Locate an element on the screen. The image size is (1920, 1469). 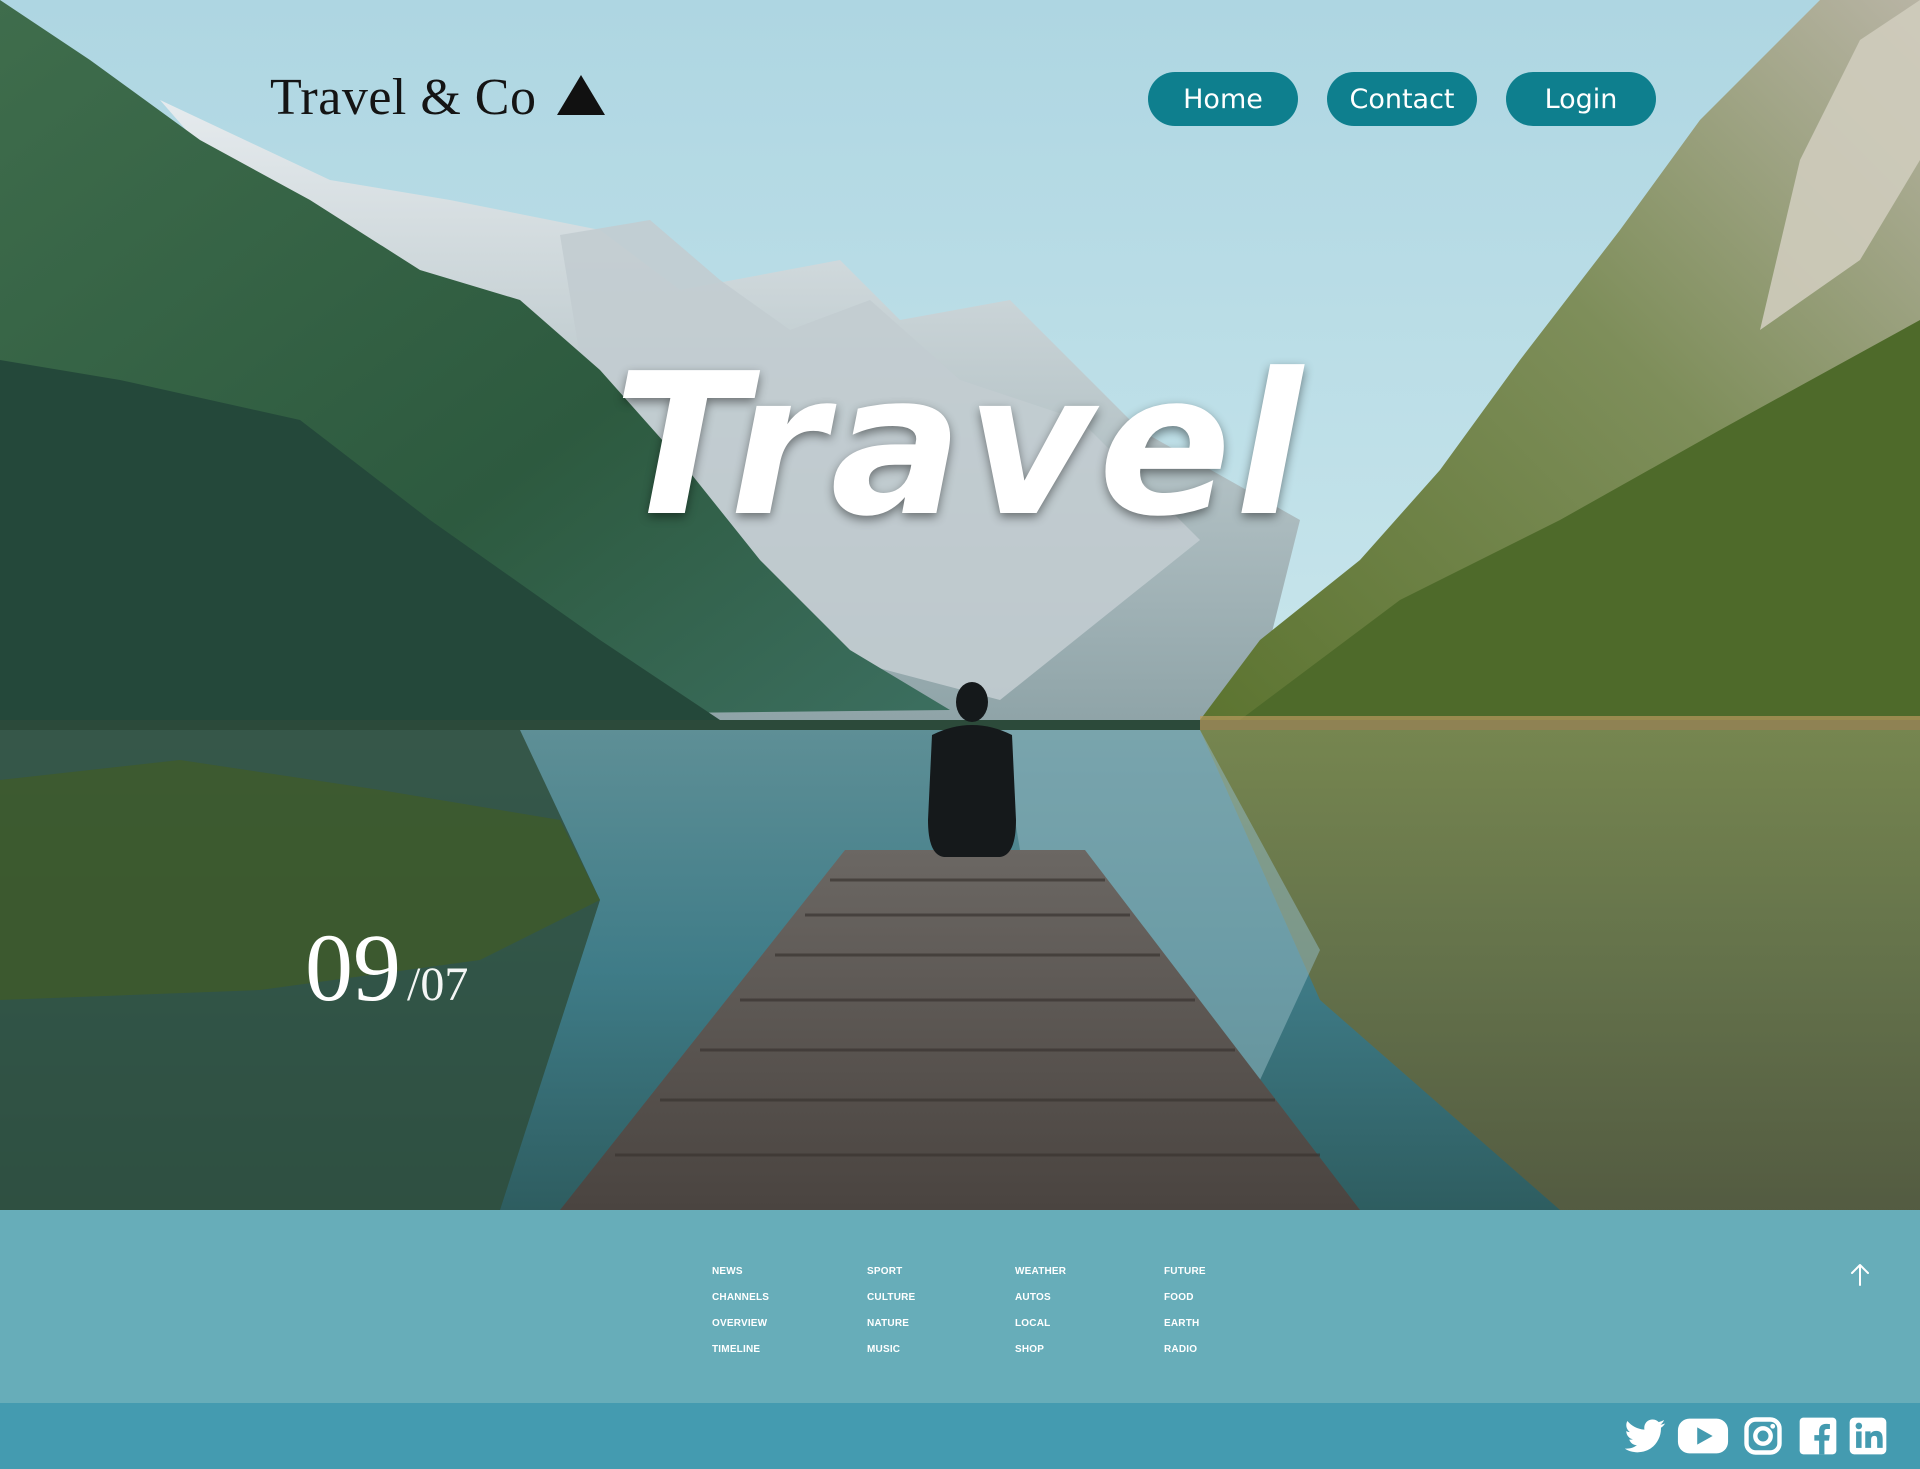
brand-logo: Travel & Co is located at coordinates (437, 97).